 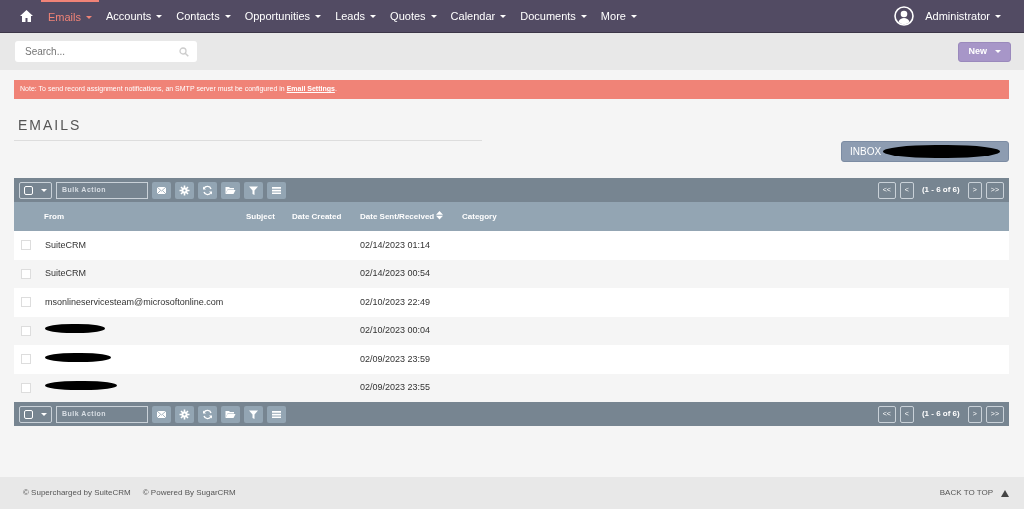 I want to click on back-to-top-link: BACK TO TOP, so click(x=974, y=493).